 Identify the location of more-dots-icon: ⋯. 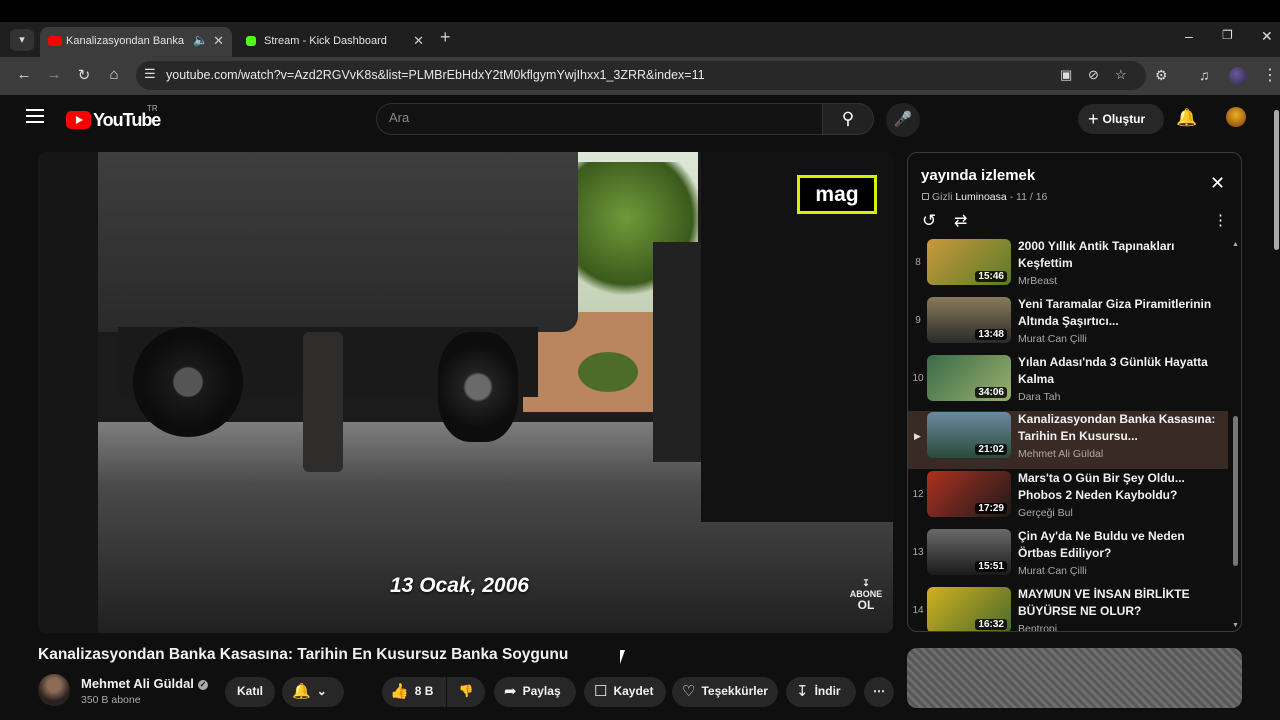
(879, 691).